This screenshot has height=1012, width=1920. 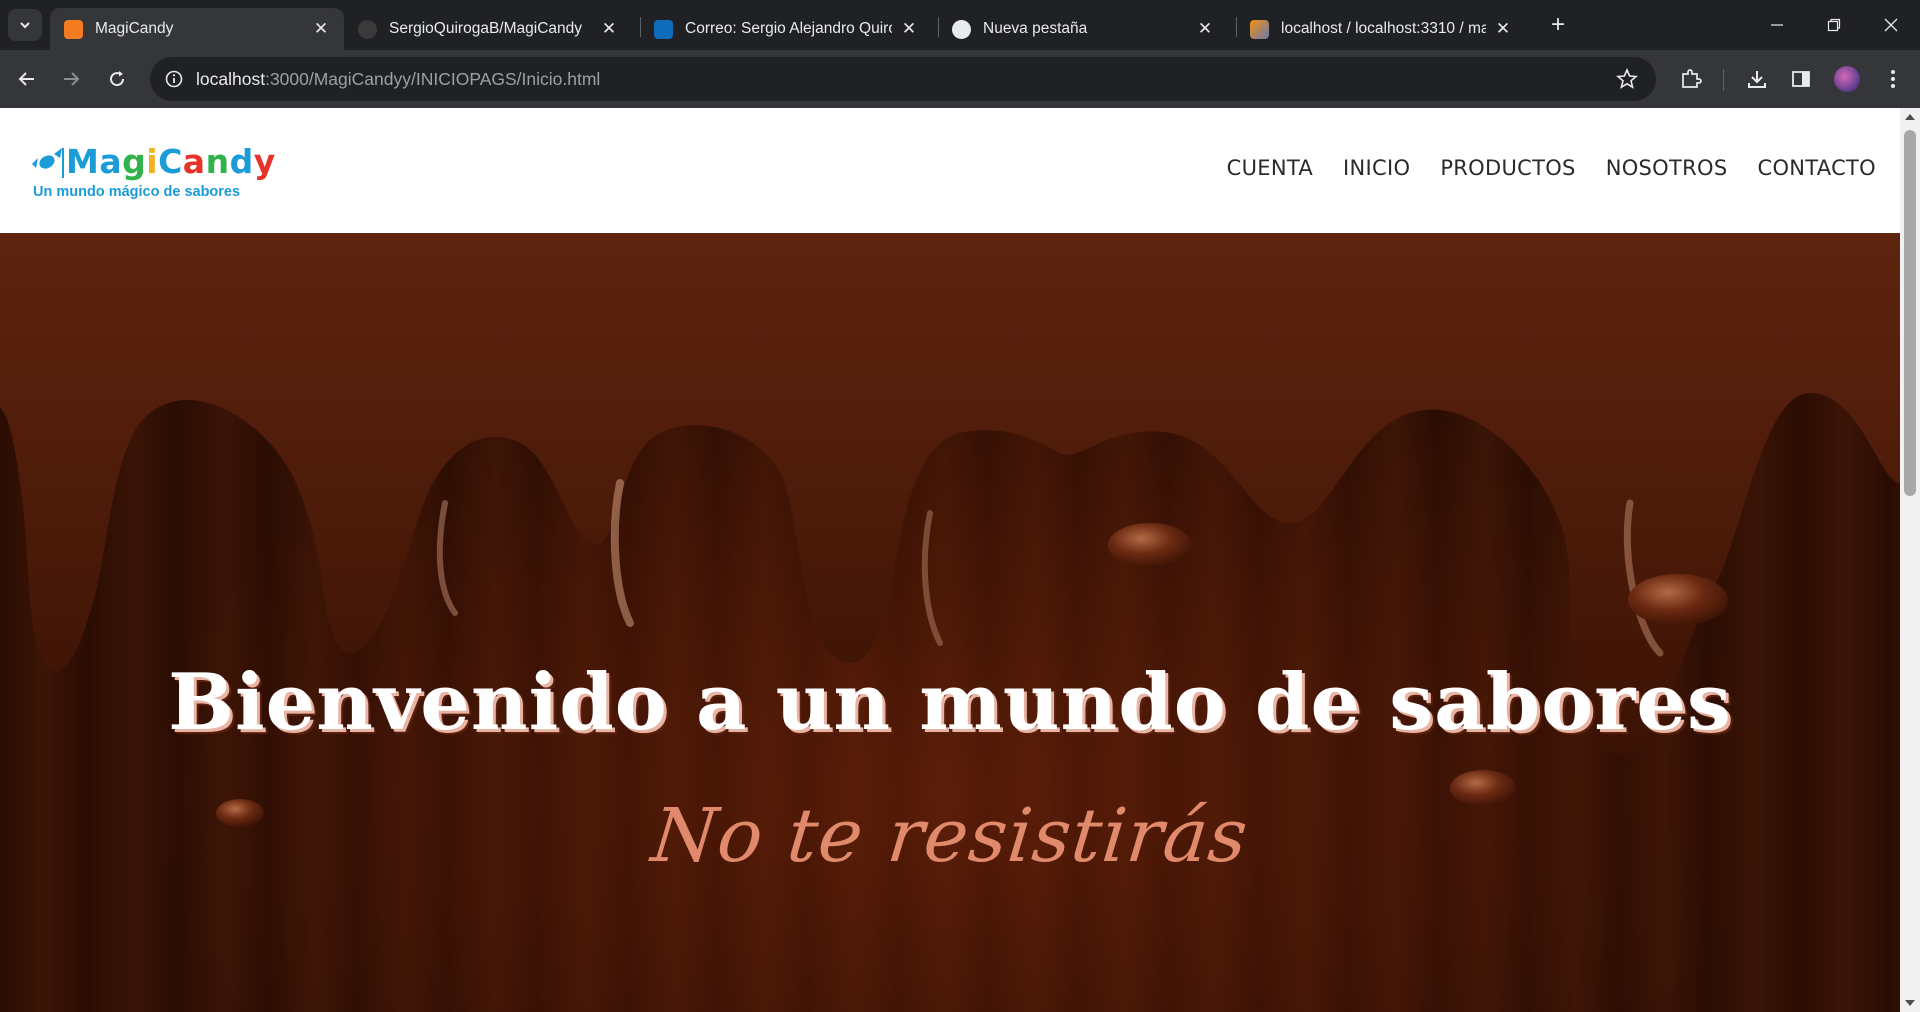 I want to click on nav-cuenta: CUENTA, so click(x=1270, y=168).